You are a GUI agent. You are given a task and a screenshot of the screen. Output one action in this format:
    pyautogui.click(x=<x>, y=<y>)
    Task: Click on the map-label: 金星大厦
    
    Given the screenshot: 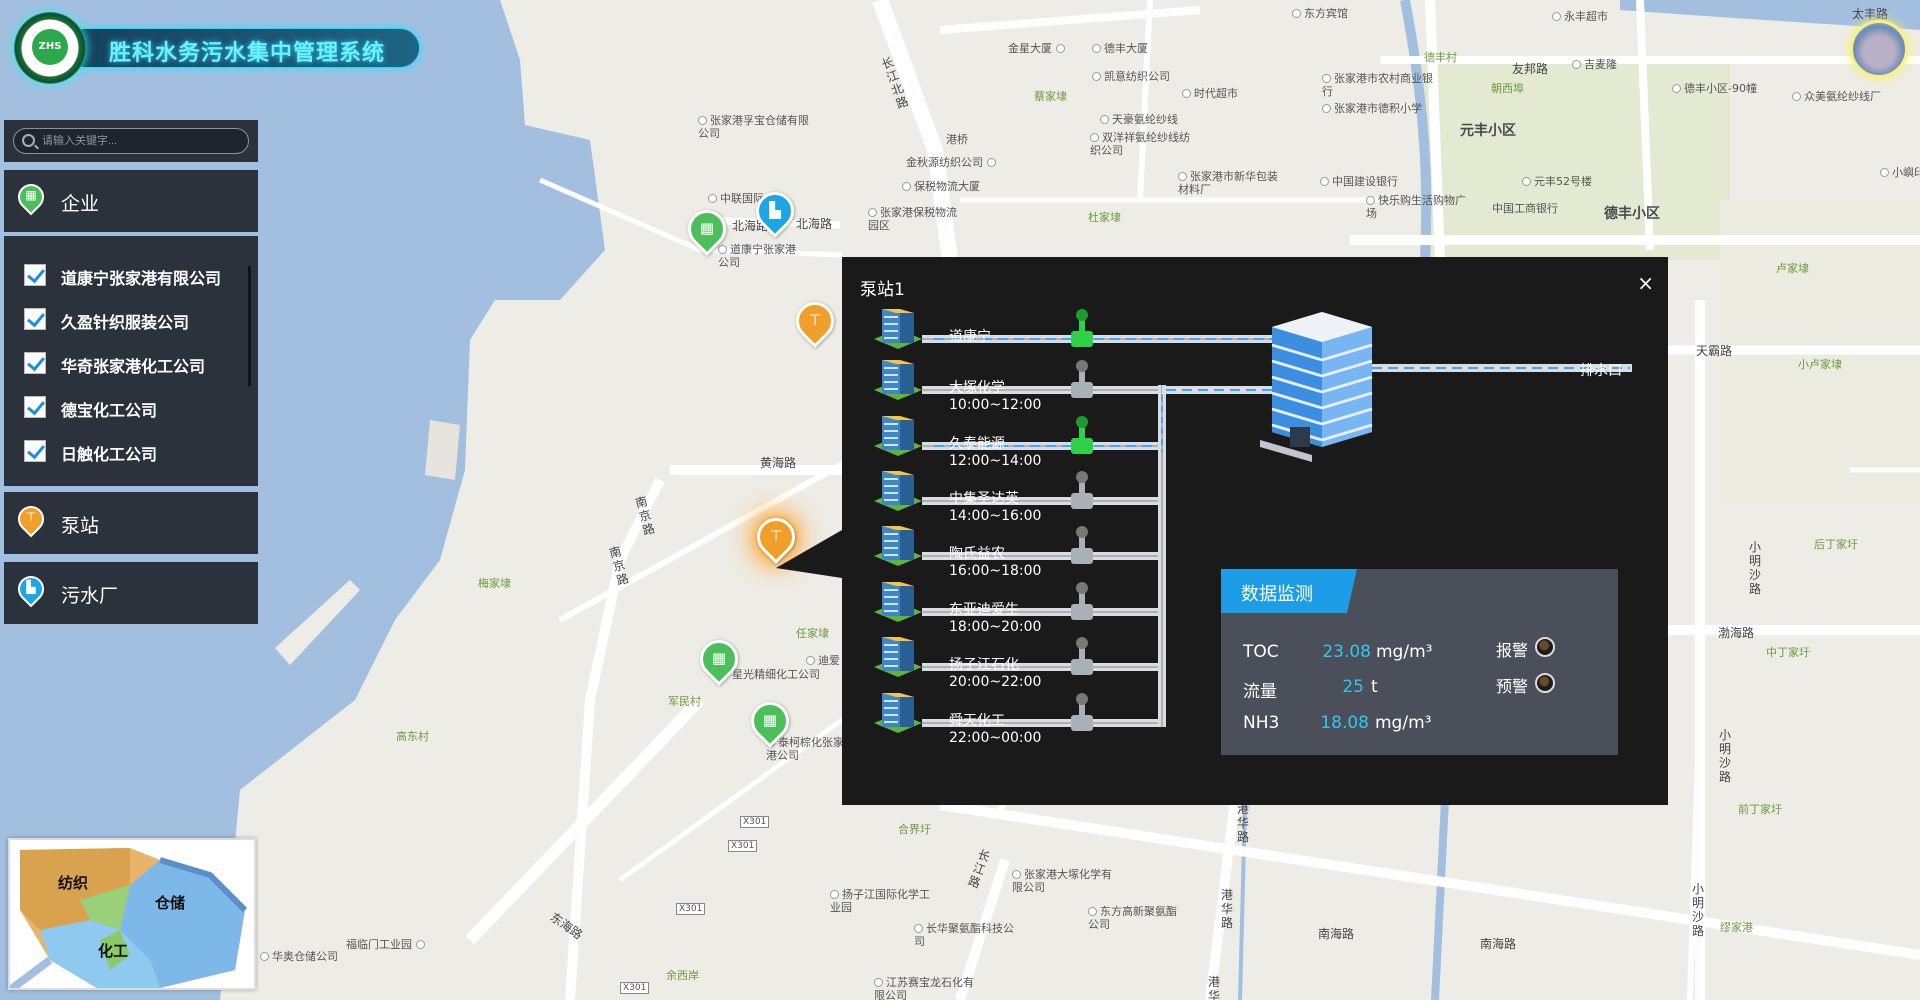 What is the action you would take?
    pyautogui.click(x=1038, y=48)
    